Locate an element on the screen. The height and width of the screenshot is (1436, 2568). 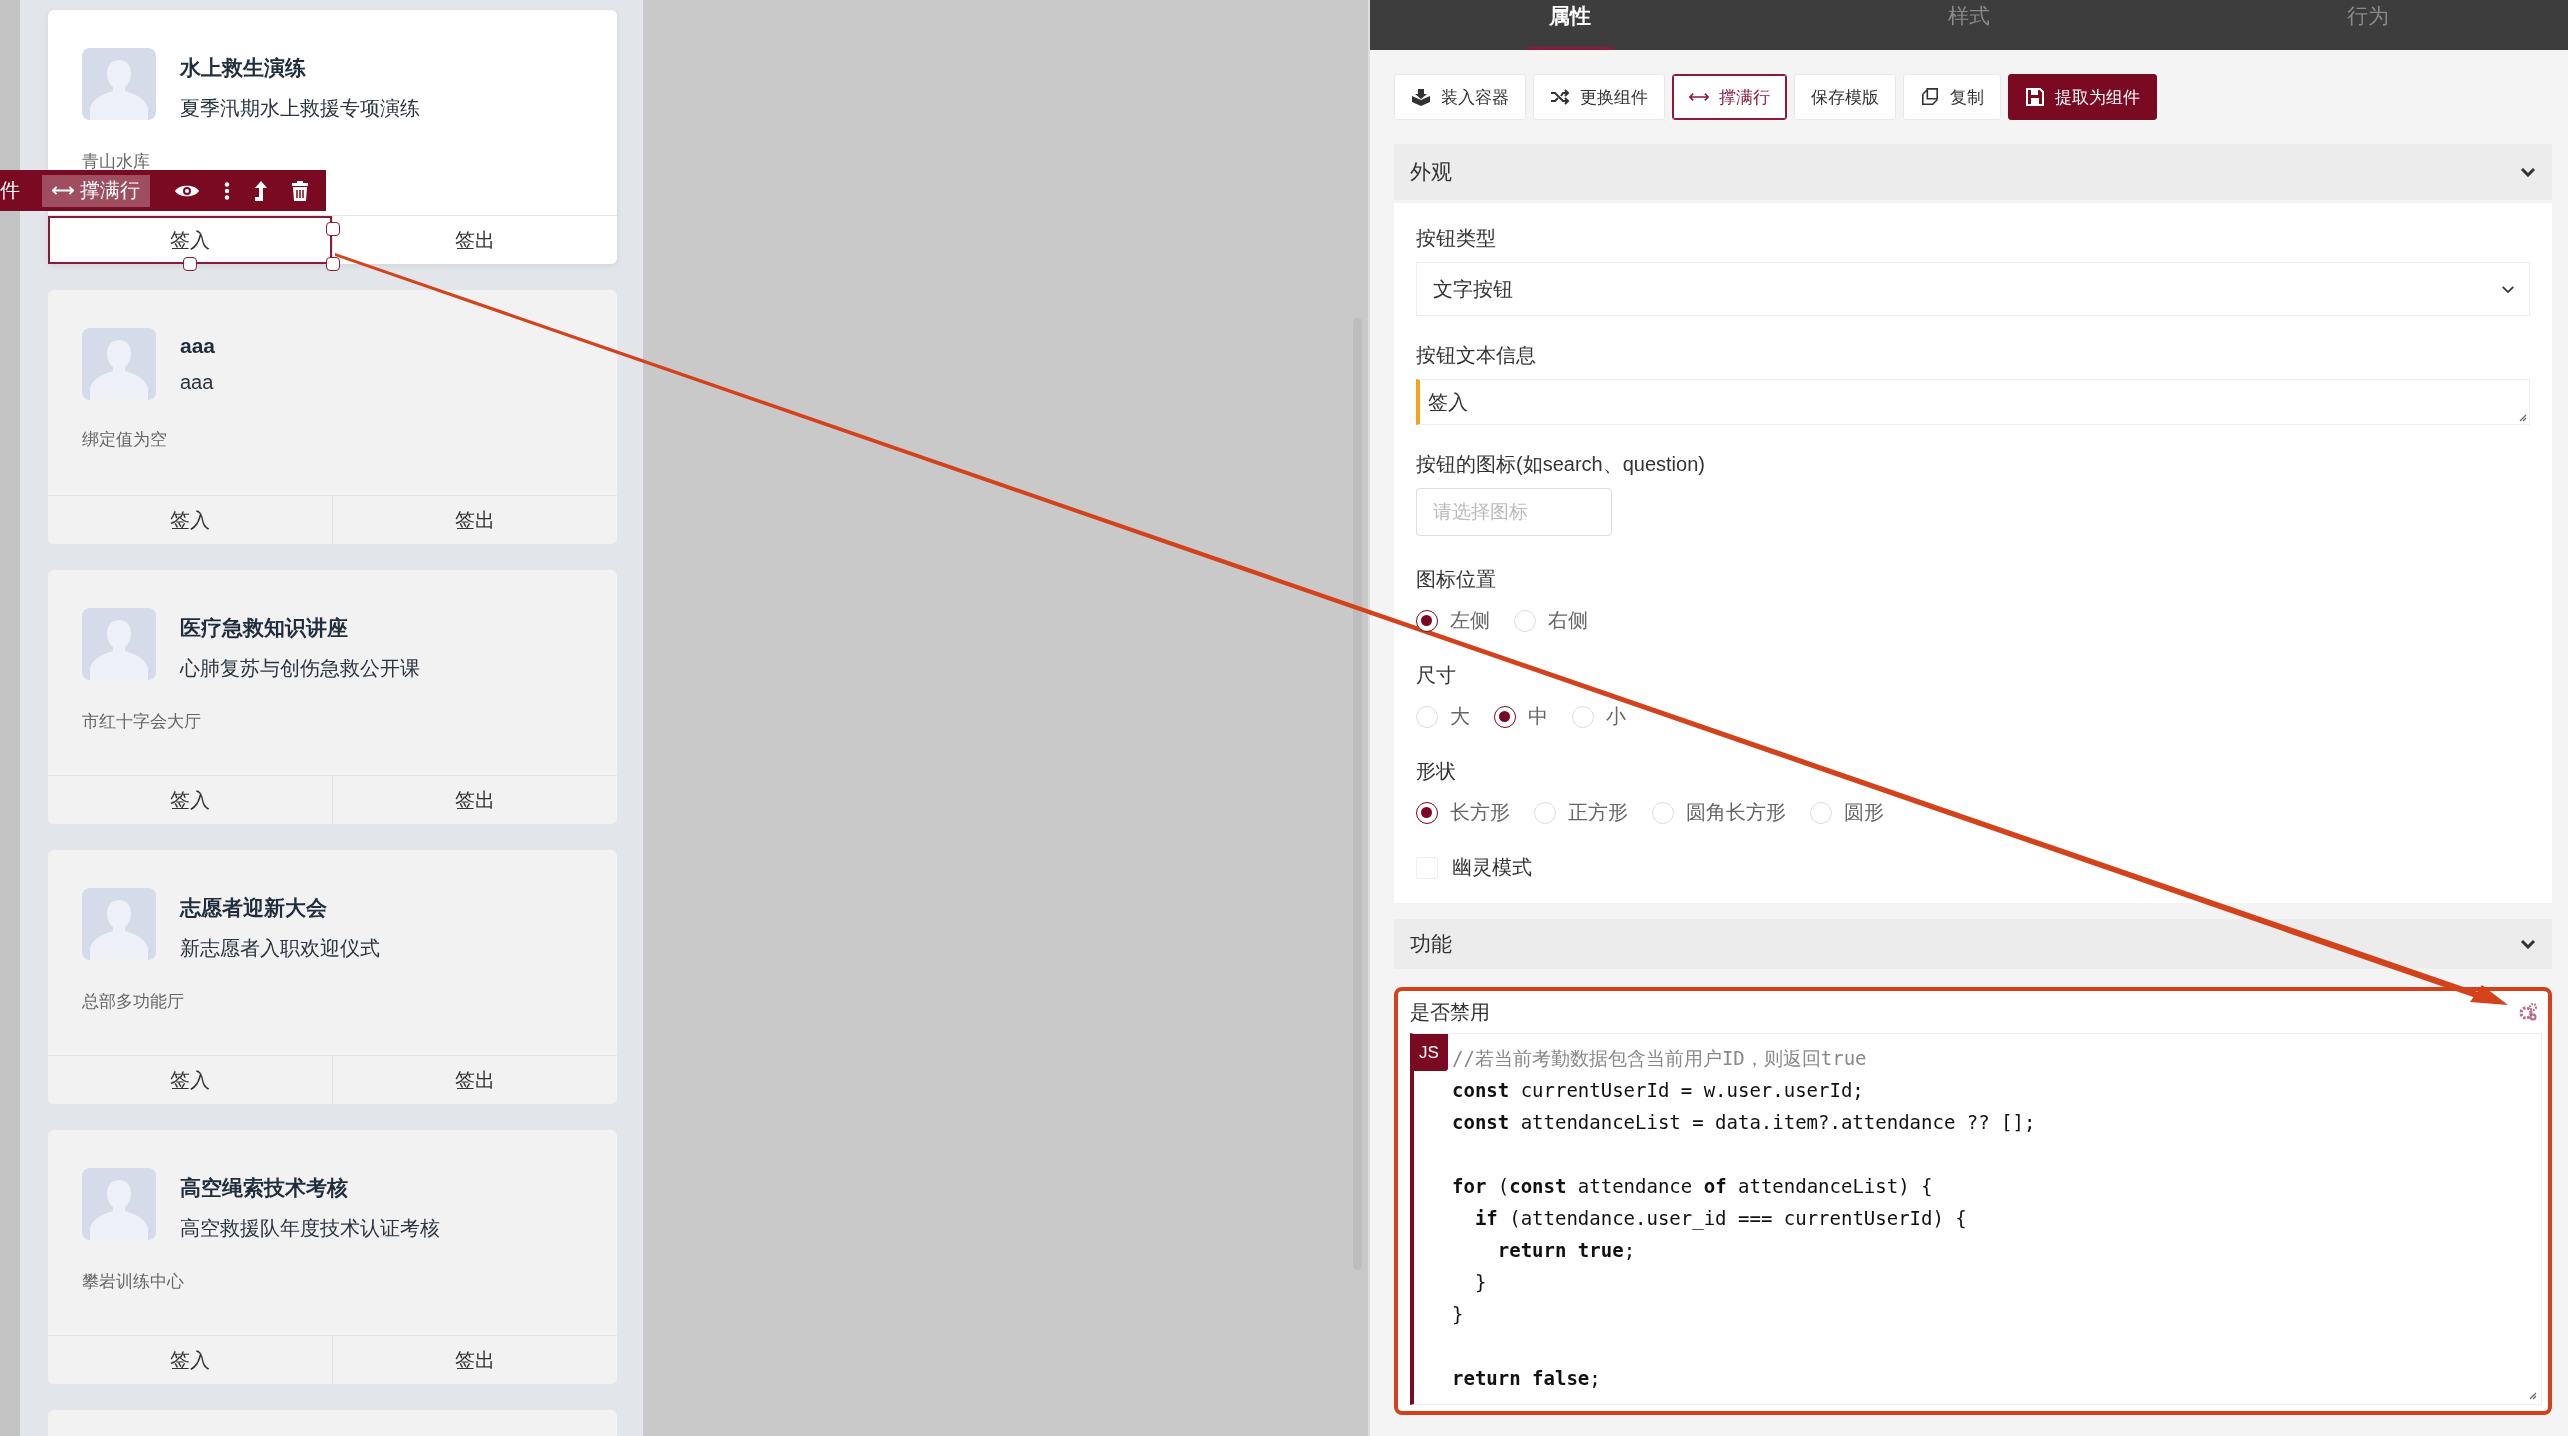
radio-label: 右侧 is located at coordinates (1568, 620).